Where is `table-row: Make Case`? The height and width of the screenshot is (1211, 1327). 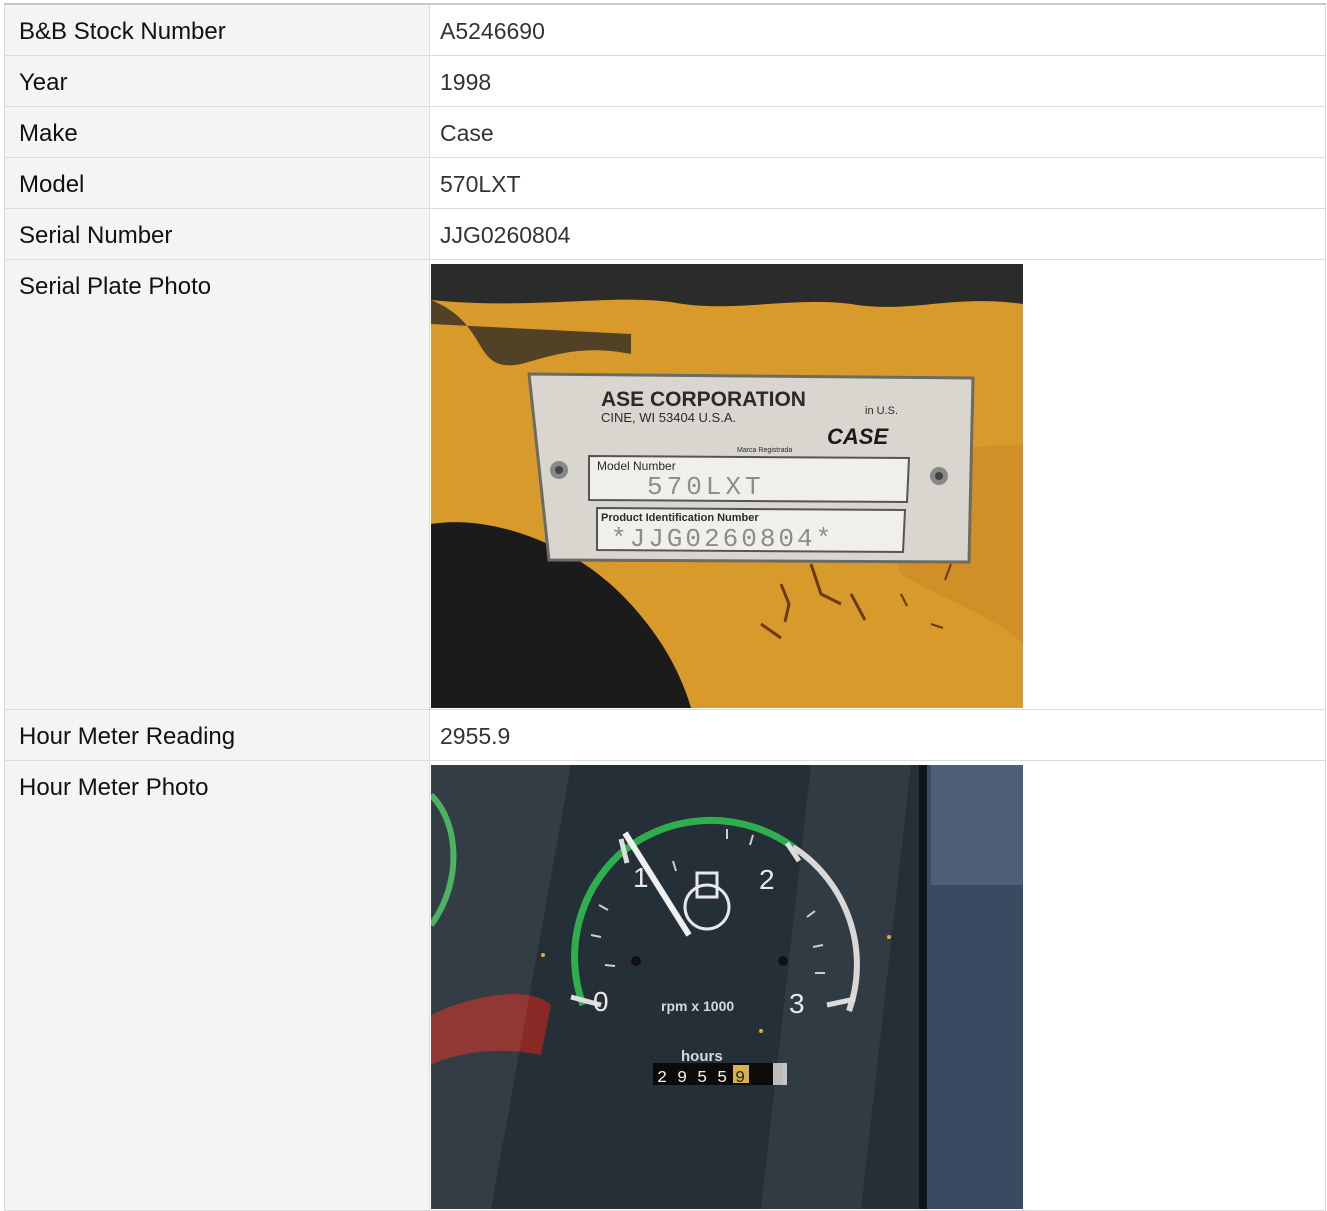
table-row: Make Case is located at coordinates (665, 132).